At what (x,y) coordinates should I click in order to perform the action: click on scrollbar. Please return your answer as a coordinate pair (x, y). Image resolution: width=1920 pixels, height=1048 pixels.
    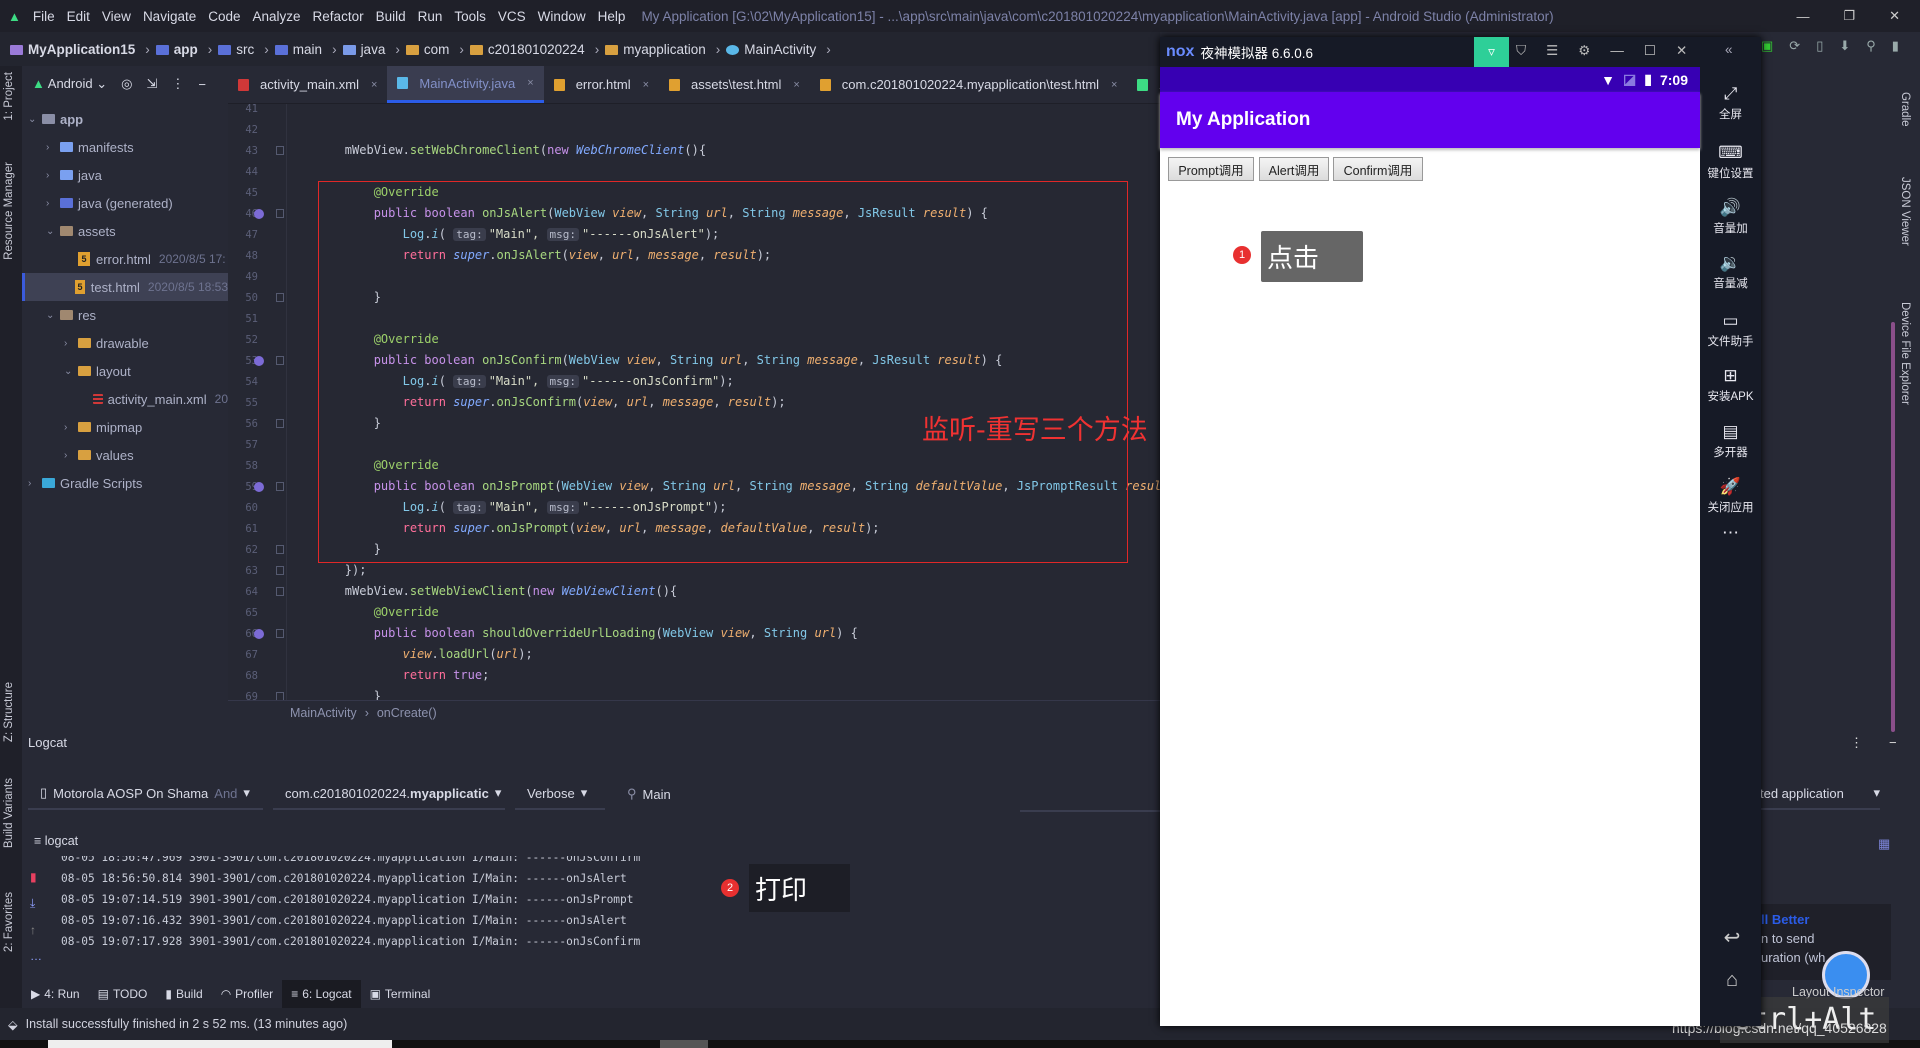
    Looking at the image, I should click on (1893, 527).